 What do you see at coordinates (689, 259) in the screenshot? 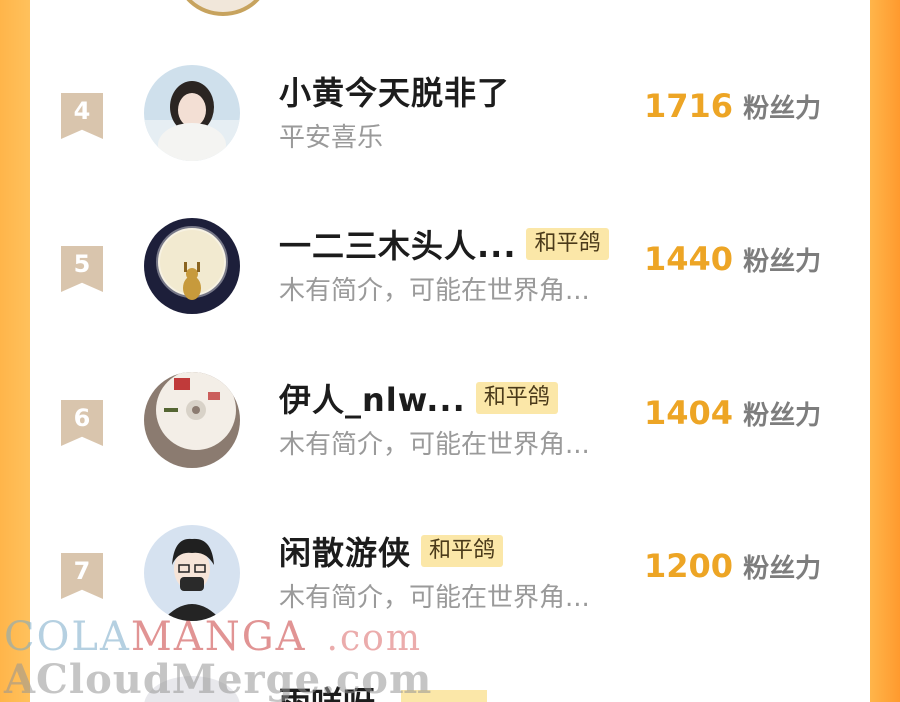
I see `fan-power-value: 1440` at bounding box center [689, 259].